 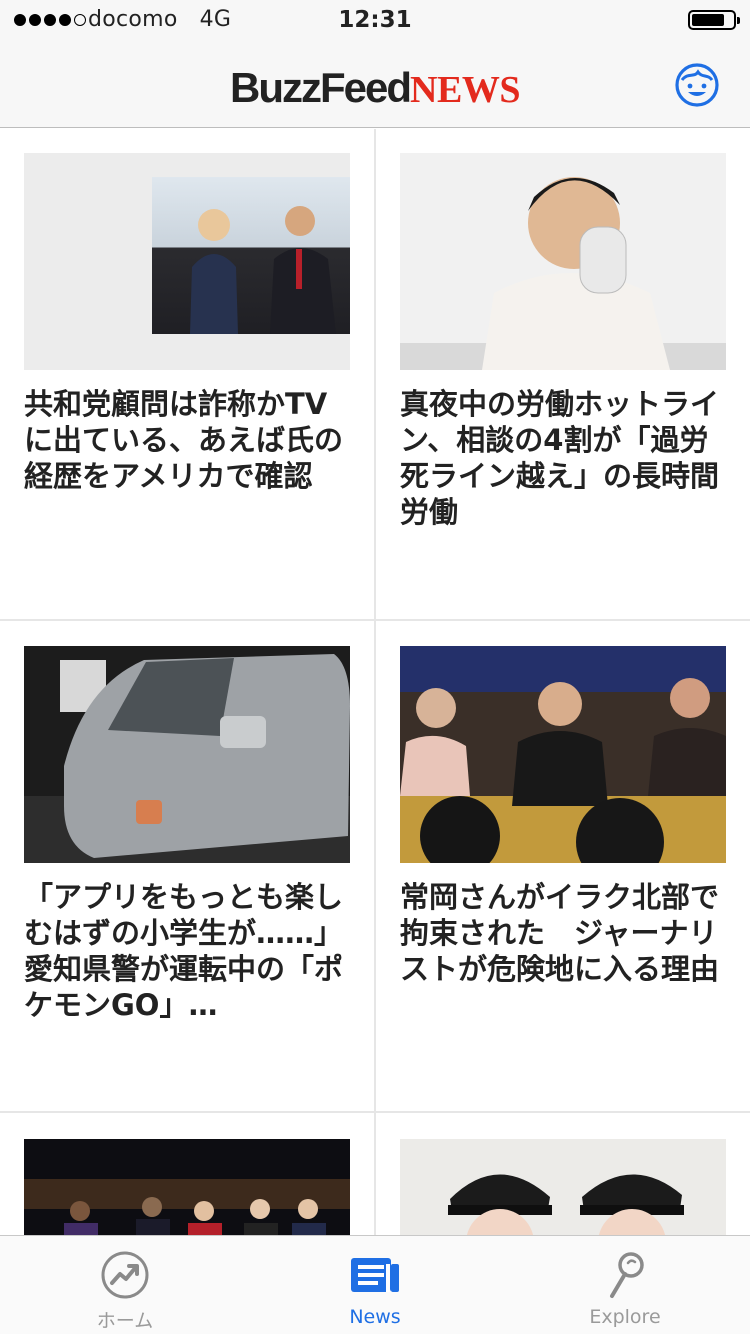 I want to click on tab-home-label: ホーム, so click(x=125, y=1321).